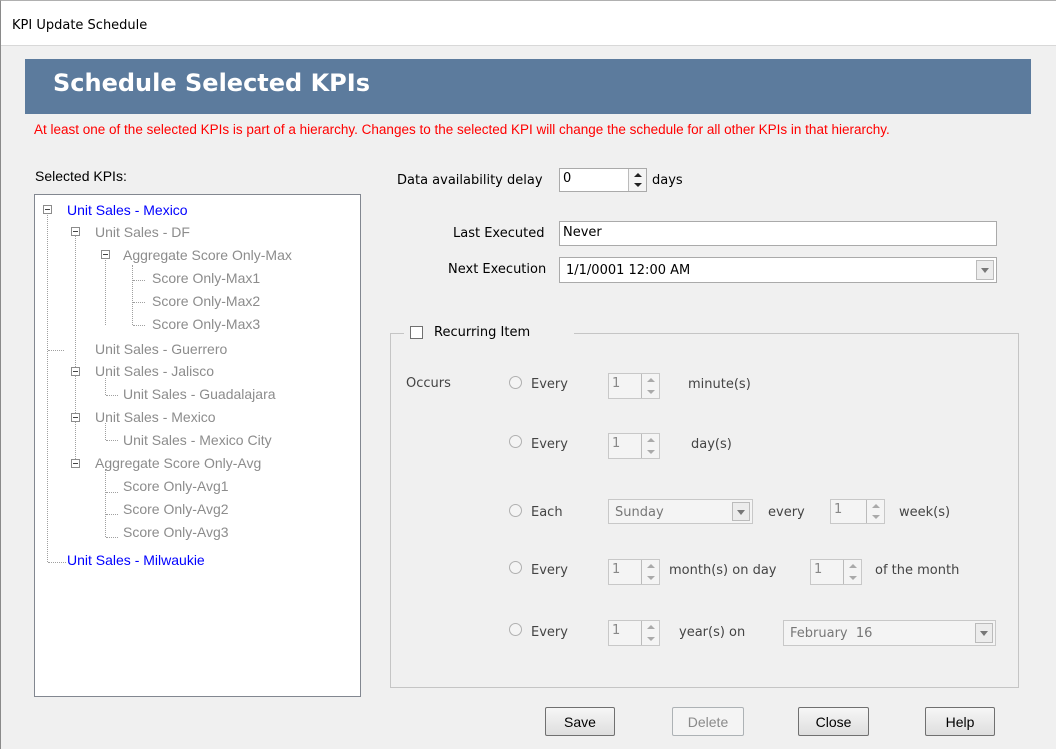  What do you see at coordinates (161, 349) in the screenshot?
I see `tree-node: Unit Sales - Guerrero` at bounding box center [161, 349].